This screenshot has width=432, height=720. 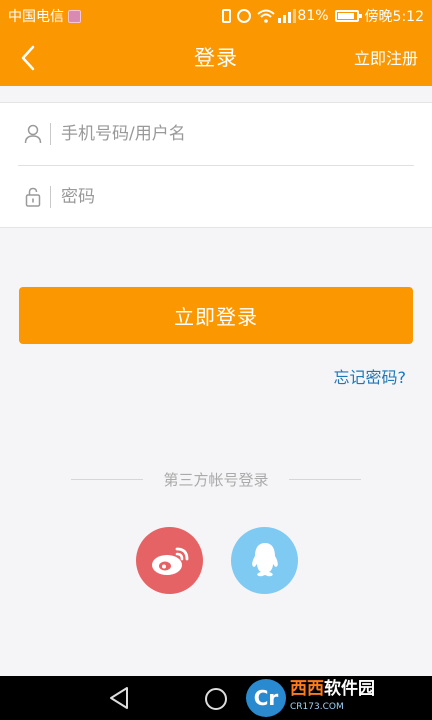 What do you see at coordinates (74, 16) in the screenshot?
I see `sim-icon` at bounding box center [74, 16].